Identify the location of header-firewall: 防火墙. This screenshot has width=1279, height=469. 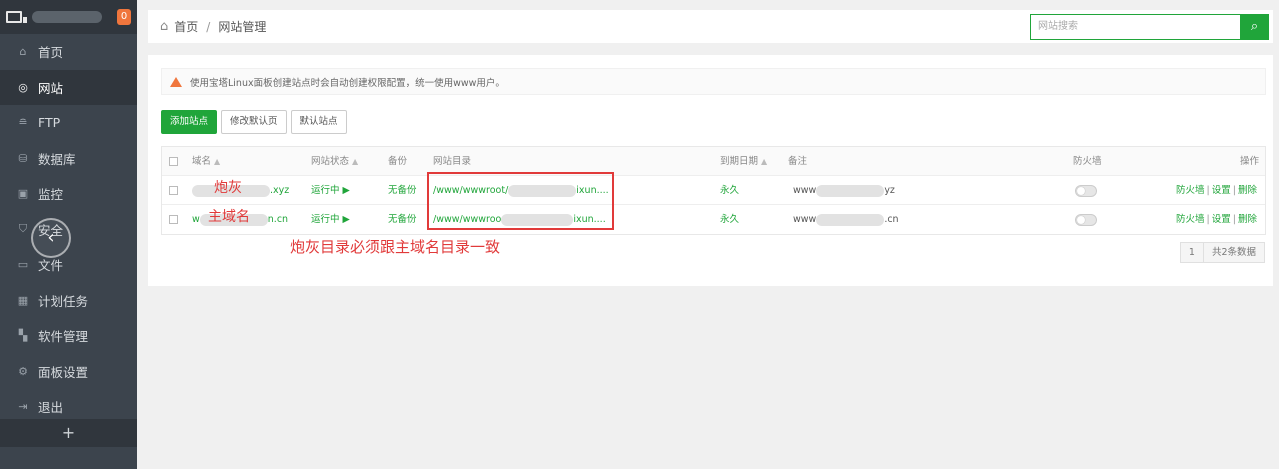
(1087, 161).